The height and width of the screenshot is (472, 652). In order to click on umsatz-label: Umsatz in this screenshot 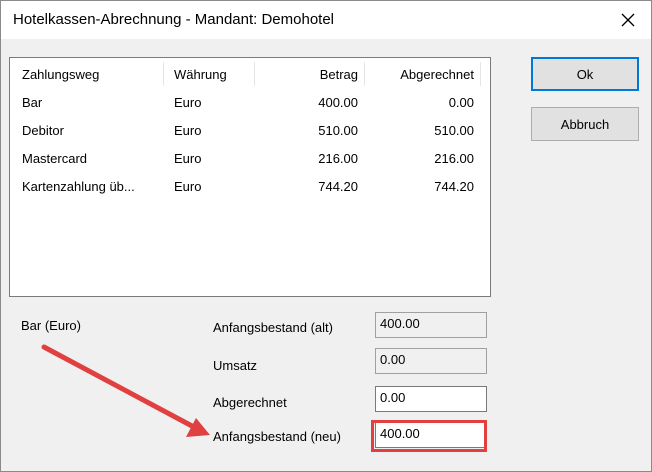, I will do `click(235, 365)`.